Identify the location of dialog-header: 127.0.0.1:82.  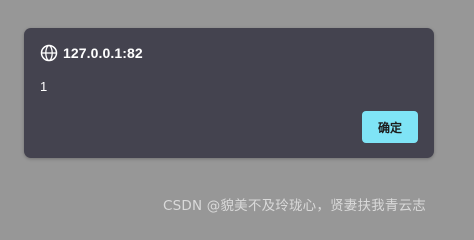
(91, 53).